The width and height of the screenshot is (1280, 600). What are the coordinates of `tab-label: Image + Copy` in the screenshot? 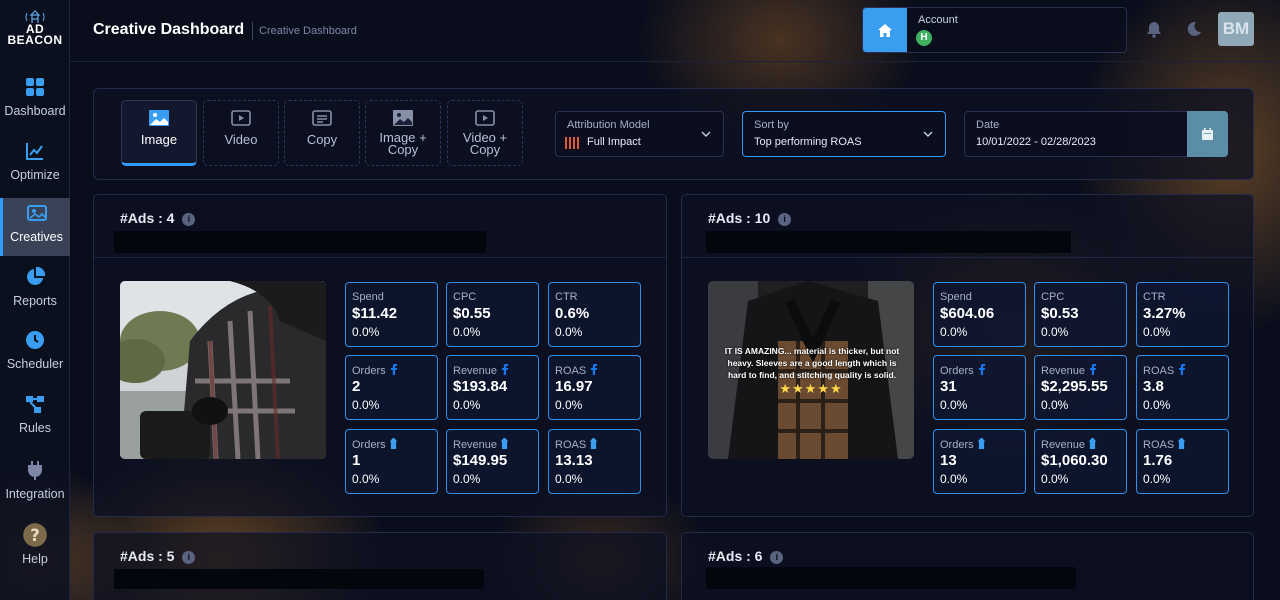 It's located at (403, 143).